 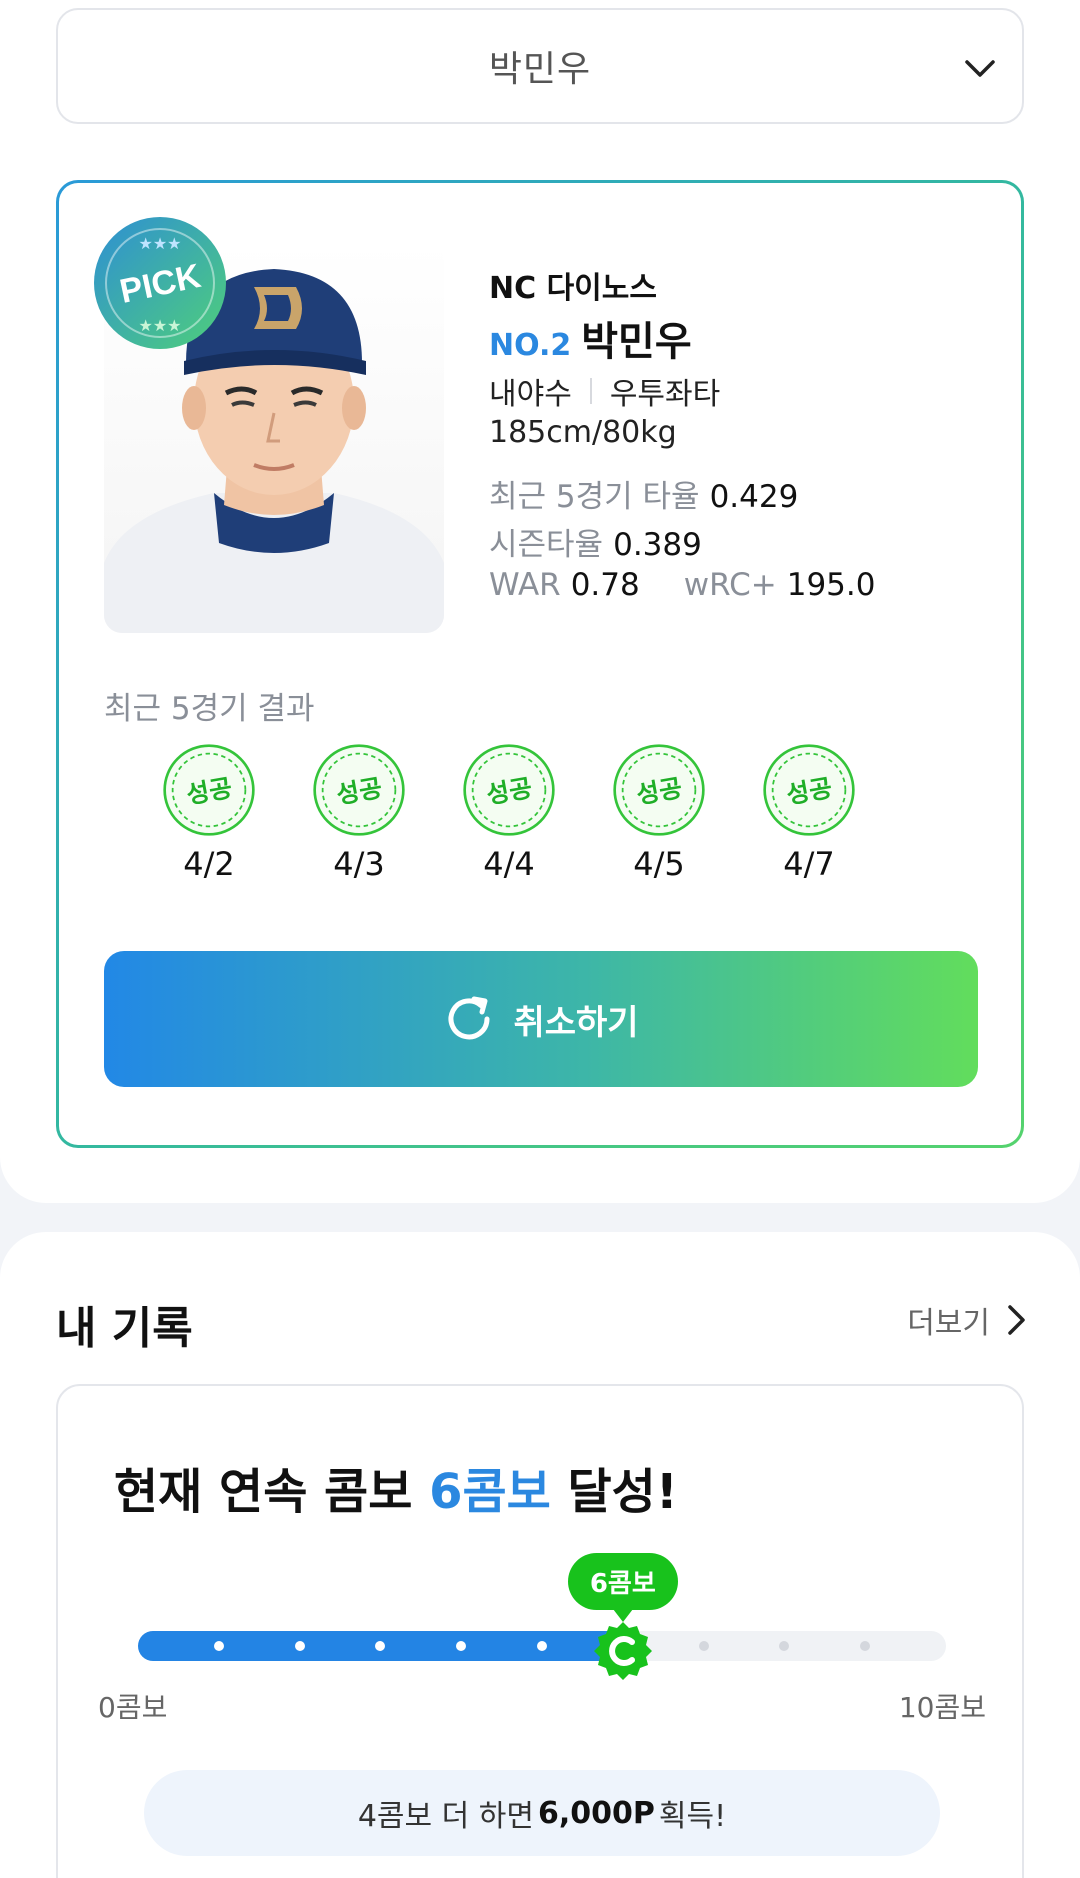 I want to click on combo-progress-track, so click(x=542, y=1646).